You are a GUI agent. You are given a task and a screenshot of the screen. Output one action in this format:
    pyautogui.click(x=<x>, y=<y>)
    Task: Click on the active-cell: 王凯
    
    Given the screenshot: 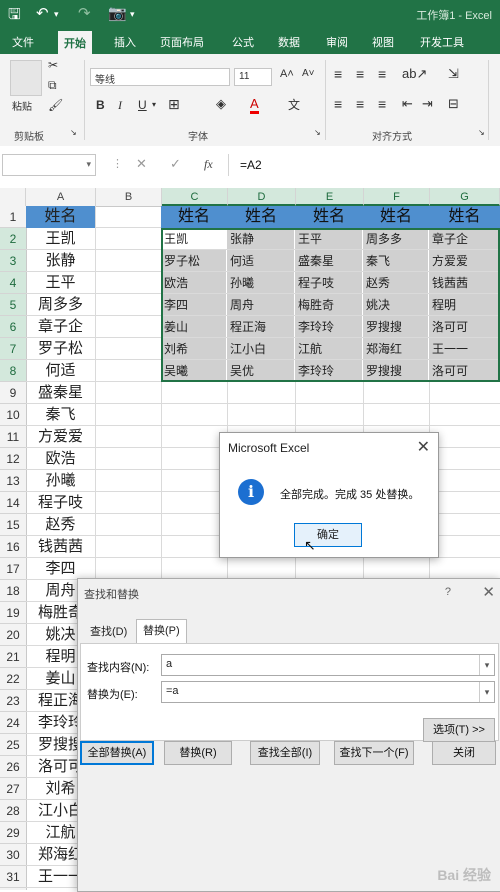 What is the action you would take?
    pyautogui.click(x=193, y=238)
    